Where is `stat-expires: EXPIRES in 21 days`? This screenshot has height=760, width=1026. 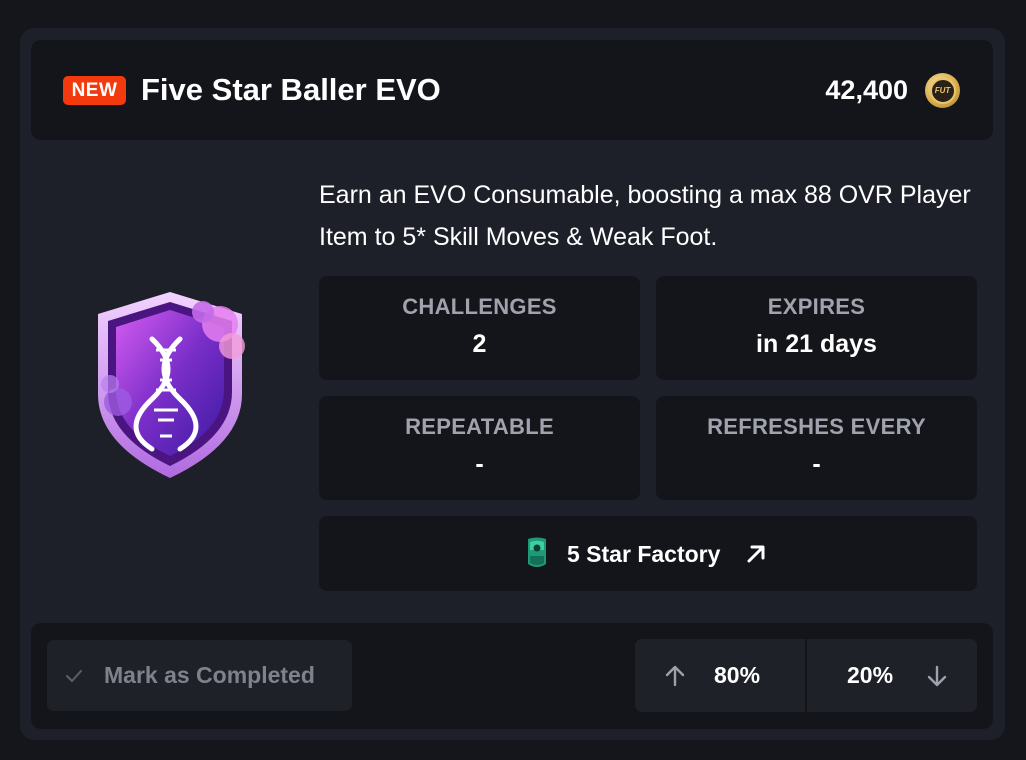
stat-expires: EXPIRES in 21 days is located at coordinates (816, 328).